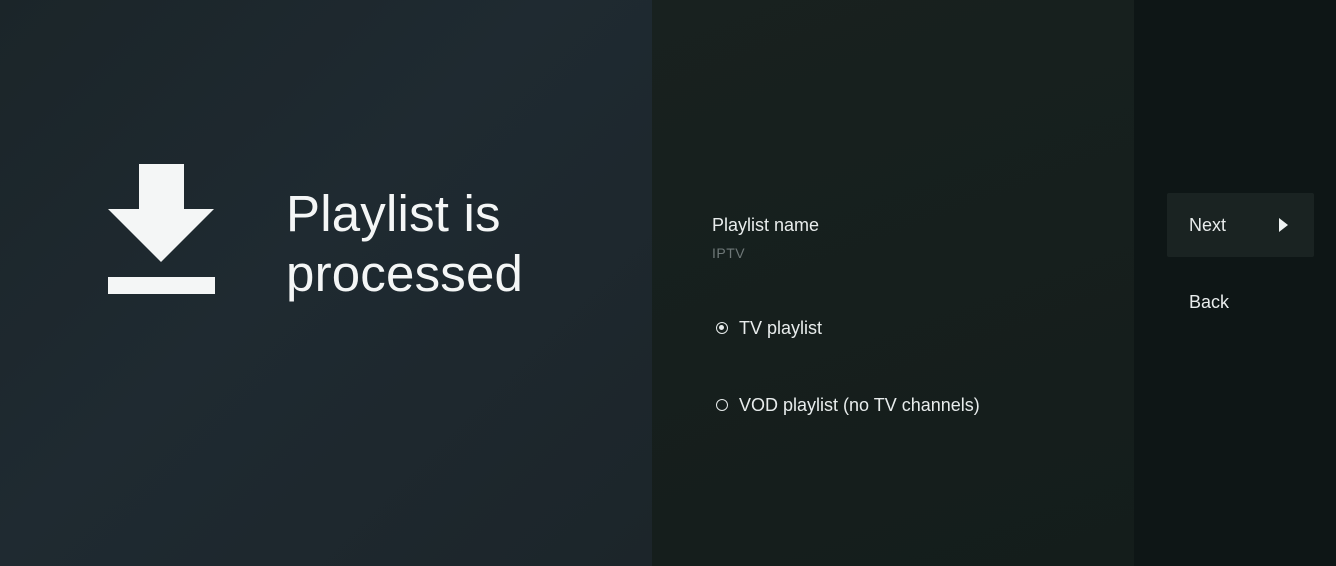  What do you see at coordinates (859, 405) in the screenshot?
I see `vod-playlist-label: VOD playlist (no TV channels)` at bounding box center [859, 405].